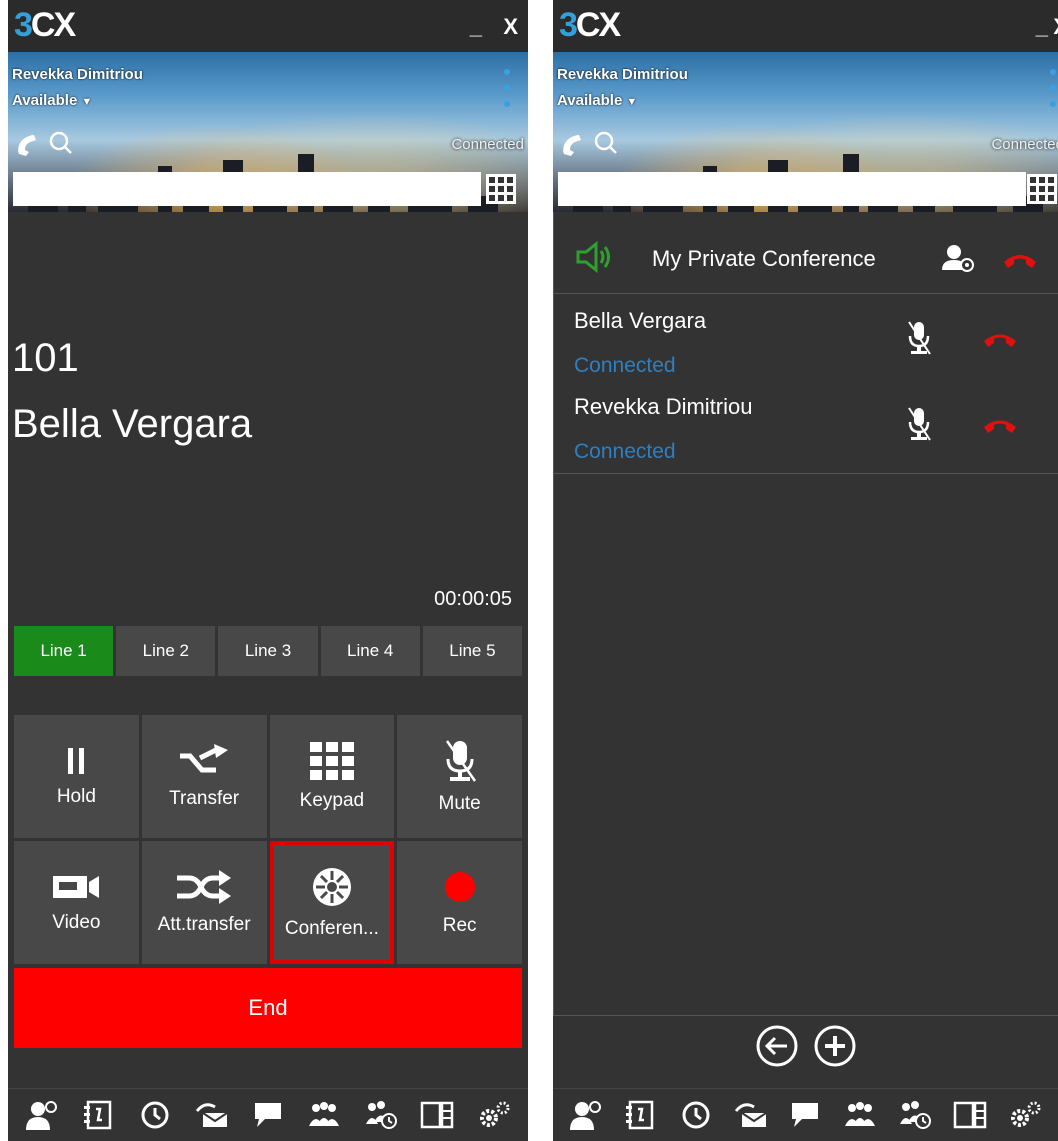 Image resolution: width=1058 pixels, height=1141 pixels. What do you see at coordinates (132, 424) in the screenshot?
I see `caller-name: Bella Vergara` at bounding box center [132, 424].